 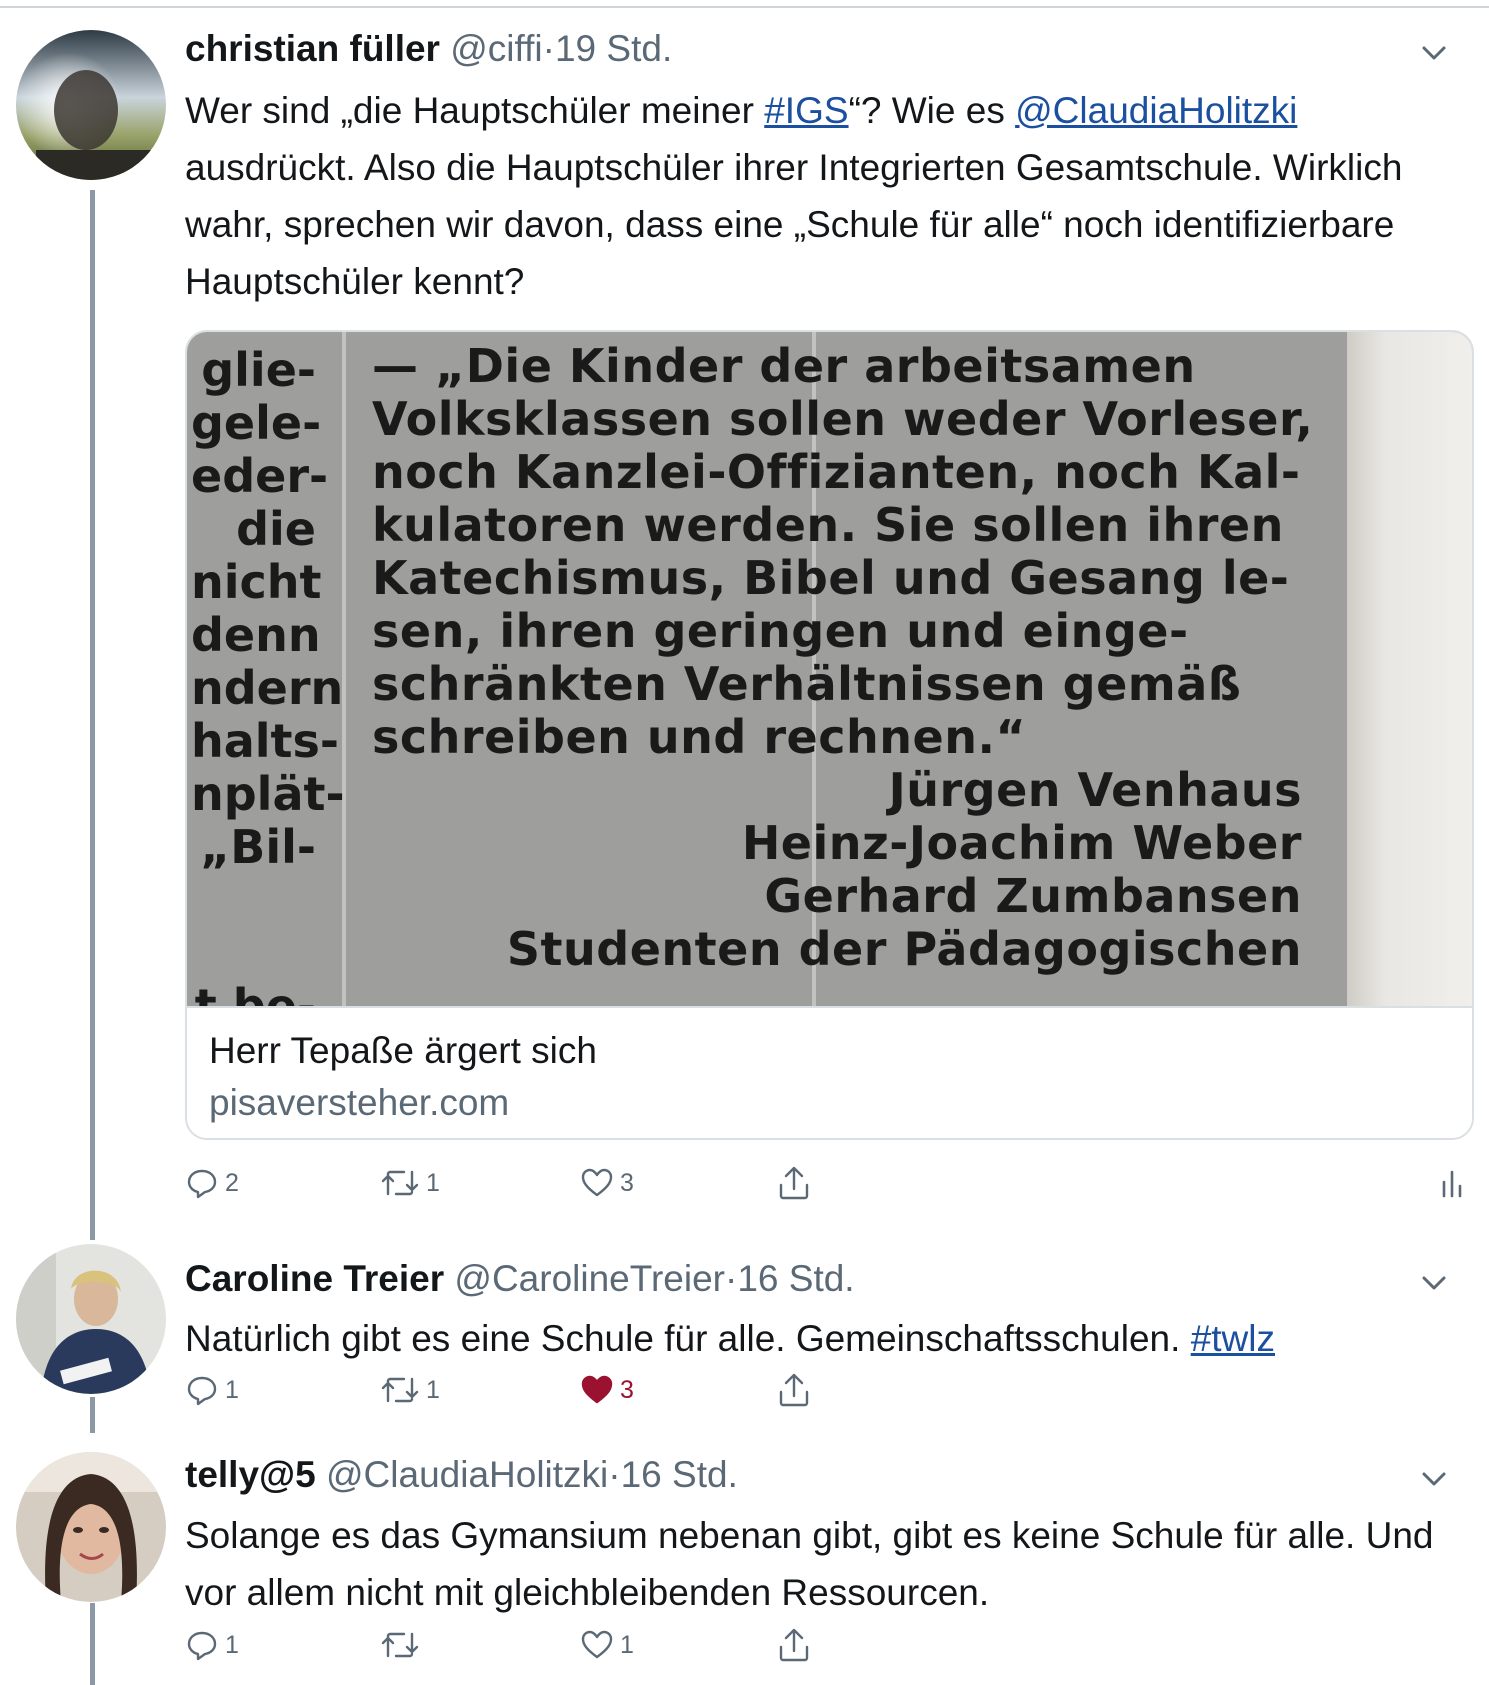 I want to click on heart-filled-icon, so click(x=600, y=1390).